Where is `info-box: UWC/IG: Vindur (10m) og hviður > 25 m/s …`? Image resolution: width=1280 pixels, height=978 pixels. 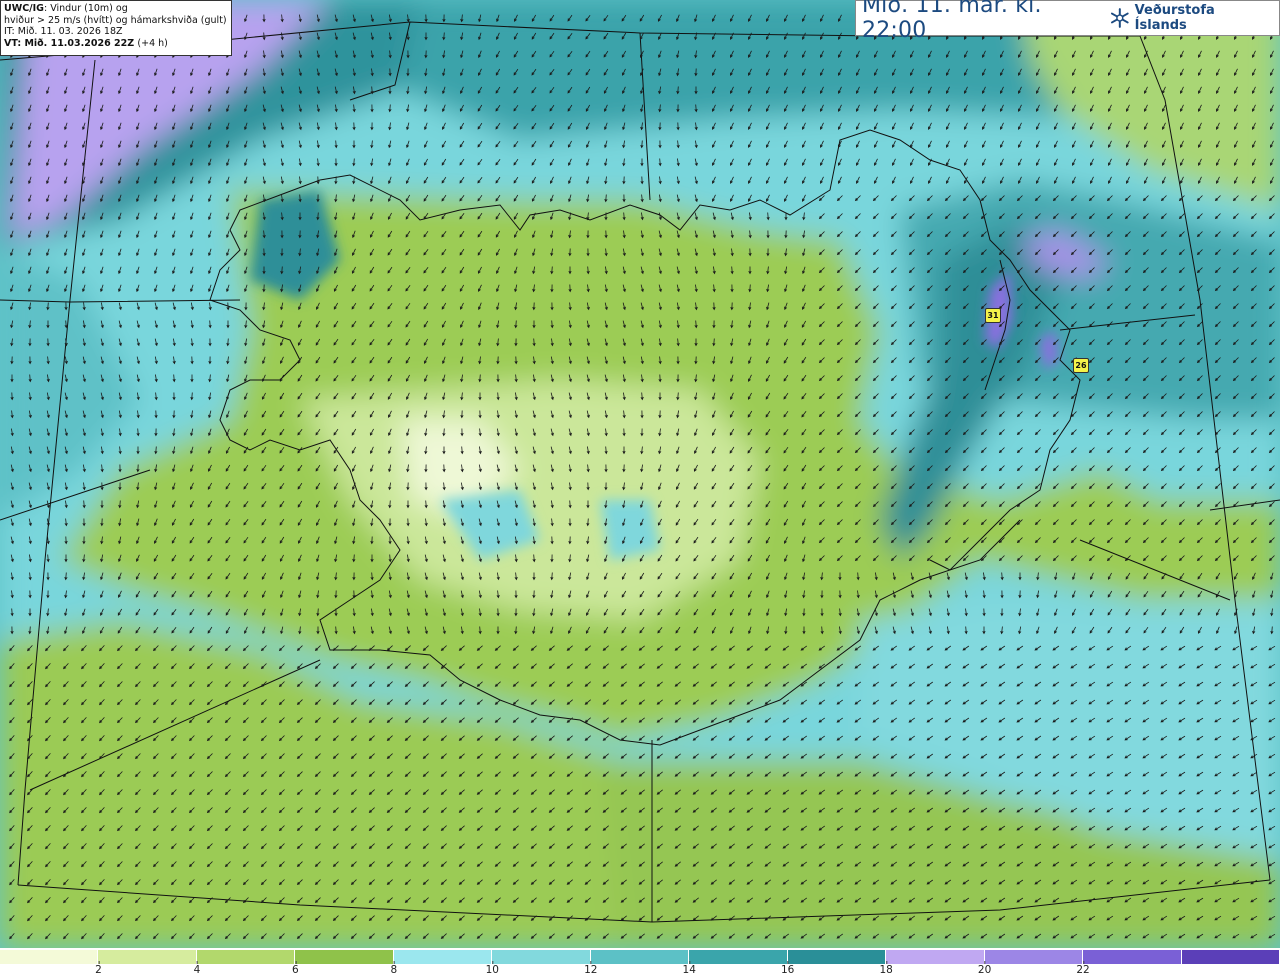 info-box: UWC/IG: Vindur (10m) og hviður > 25 m/s … is located at coordinates (116, 28).